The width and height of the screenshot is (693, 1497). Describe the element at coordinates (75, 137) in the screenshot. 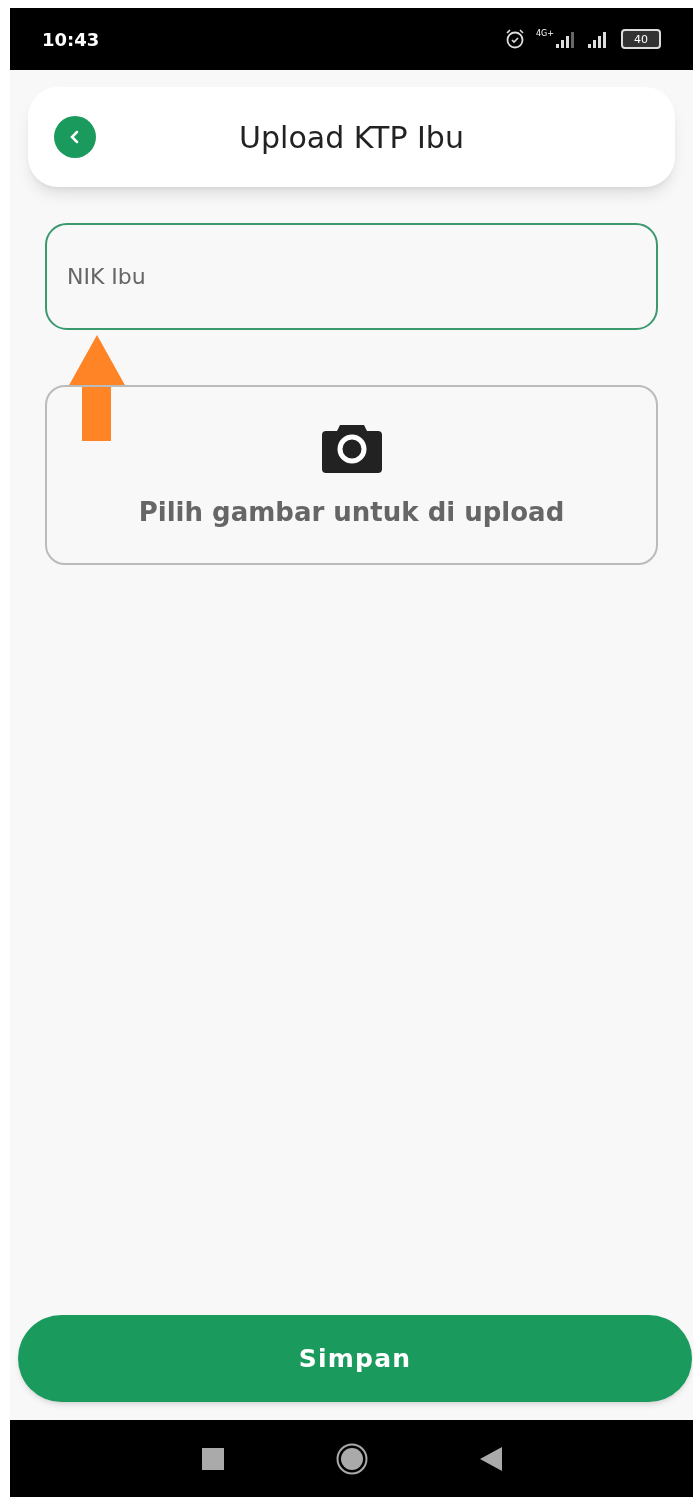

I see `back-button` at that location.